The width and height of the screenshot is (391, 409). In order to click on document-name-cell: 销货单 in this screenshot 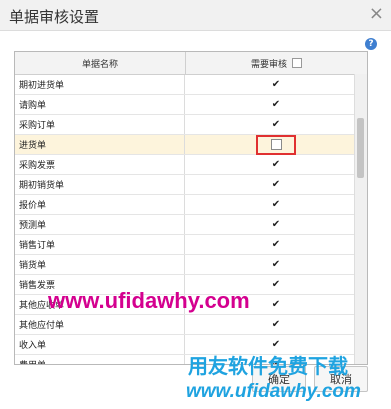, I will do `click(100, 264)`.